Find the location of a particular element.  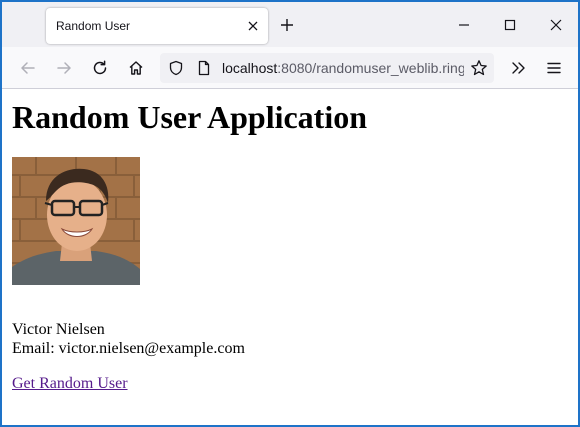

window-close-icon is located at coordinates (556, 25).